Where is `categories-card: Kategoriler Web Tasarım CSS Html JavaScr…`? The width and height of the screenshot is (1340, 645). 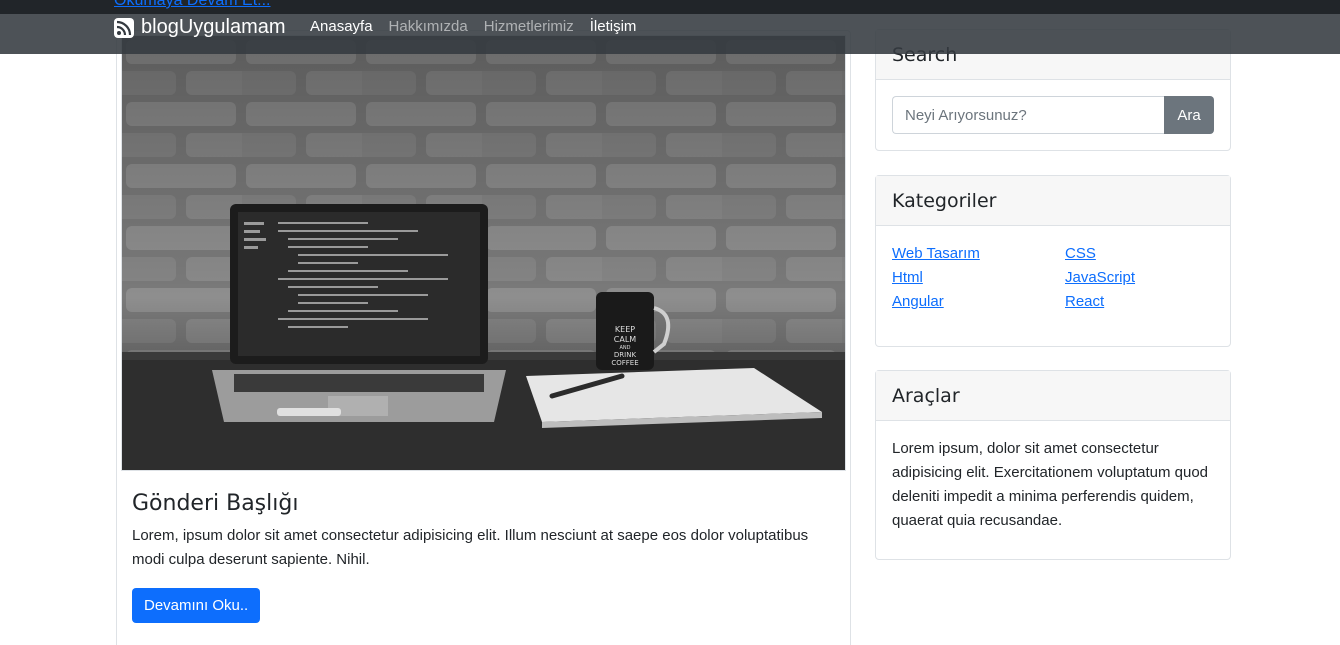 categories-card: Kategoriler Web Tasarım CSS Html JavaScr… is located at coordinates (1053, 261).